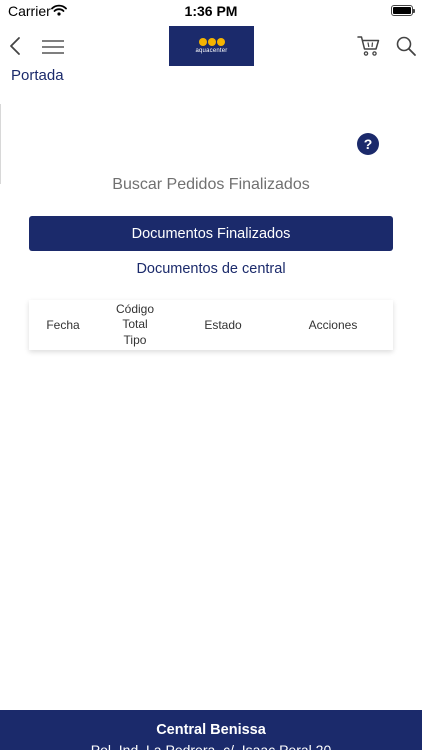  I want to click on column-header-tipo: Tipo, so click(135, 339).